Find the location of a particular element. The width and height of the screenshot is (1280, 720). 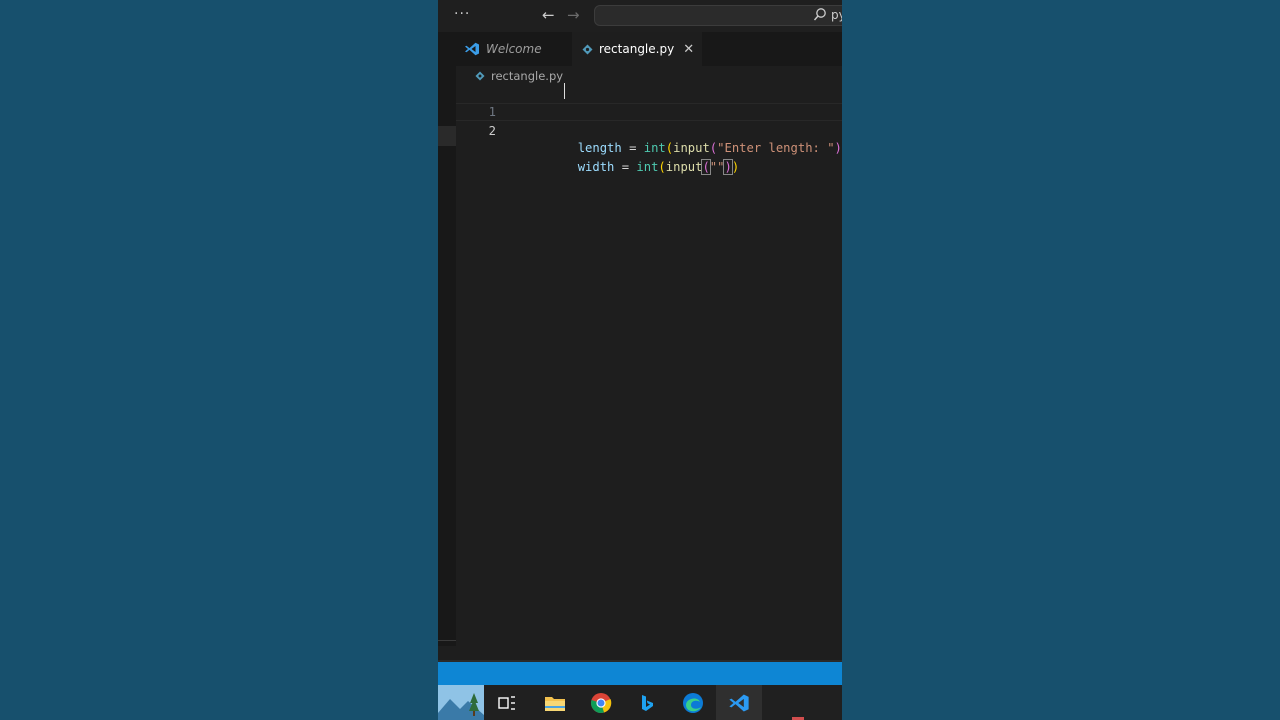

code-token: int is located at coordinates (647, 167).